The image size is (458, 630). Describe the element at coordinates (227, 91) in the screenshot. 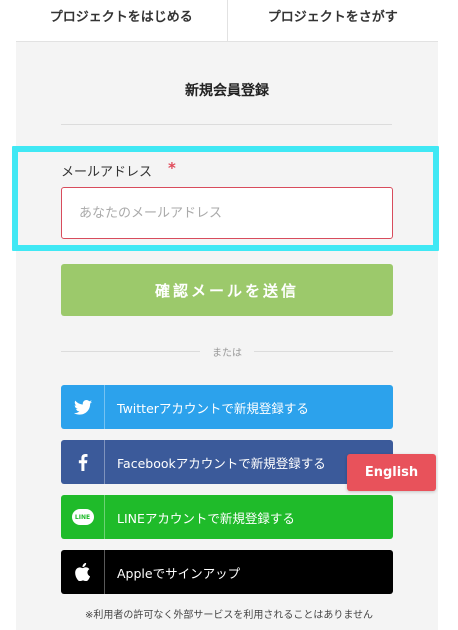

I see `page-title: 新規会員登録` at that location.